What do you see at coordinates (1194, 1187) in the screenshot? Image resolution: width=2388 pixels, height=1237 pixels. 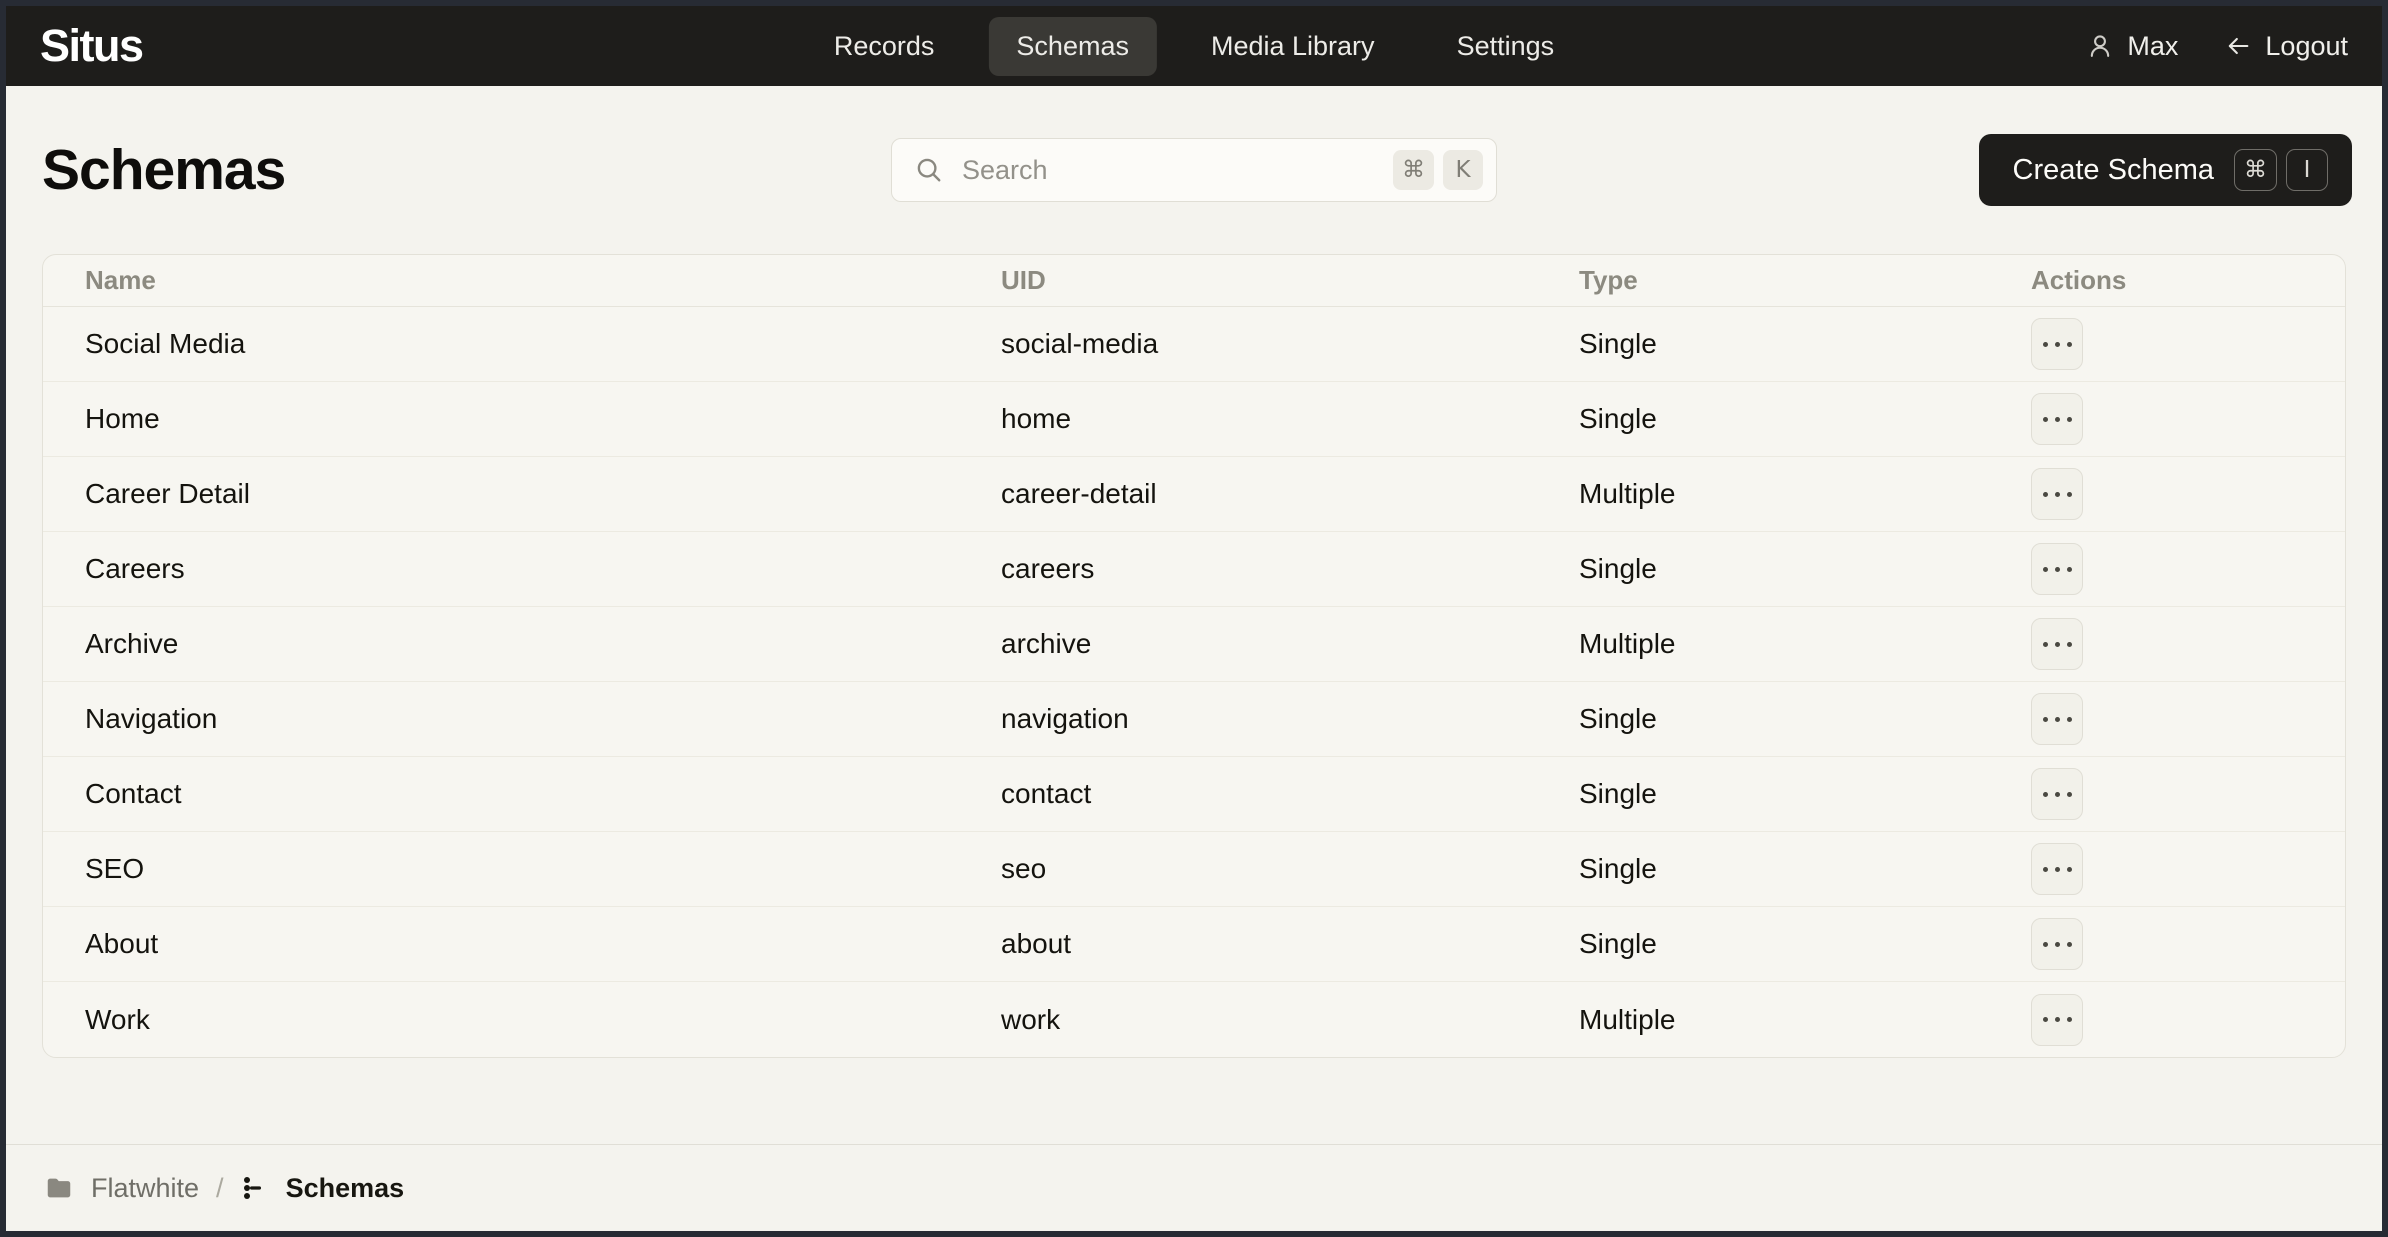 I see `breadcrumb: Flatwhite / Schemas` at bounding box center [1194, 1187].